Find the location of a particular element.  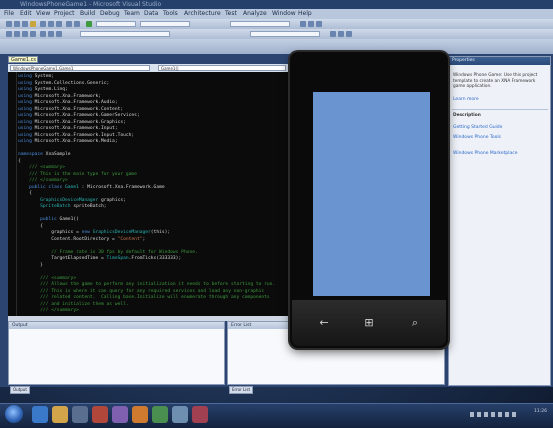

internet-explorer-icon is located at coordinates (40, 414).